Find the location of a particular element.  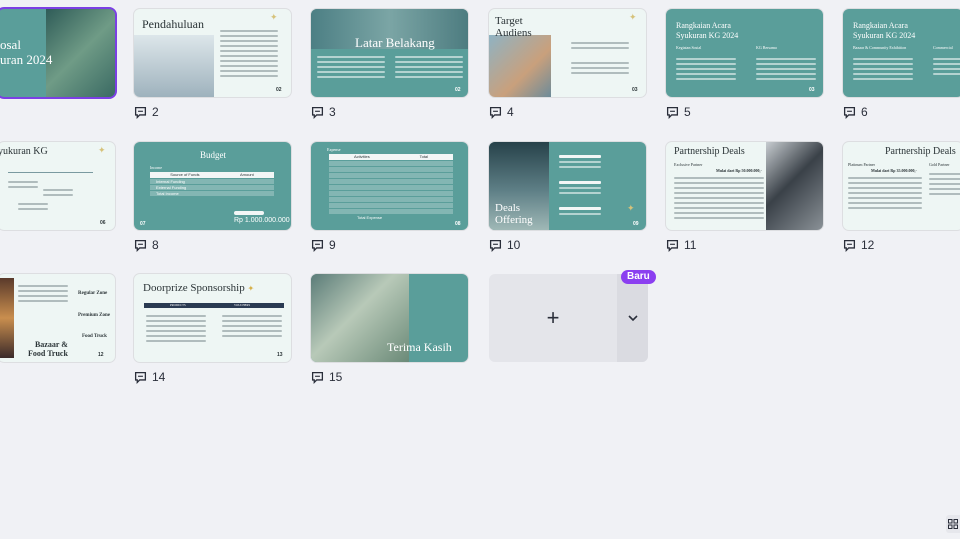

page-number: 03 is located at coordinates (635, 90).